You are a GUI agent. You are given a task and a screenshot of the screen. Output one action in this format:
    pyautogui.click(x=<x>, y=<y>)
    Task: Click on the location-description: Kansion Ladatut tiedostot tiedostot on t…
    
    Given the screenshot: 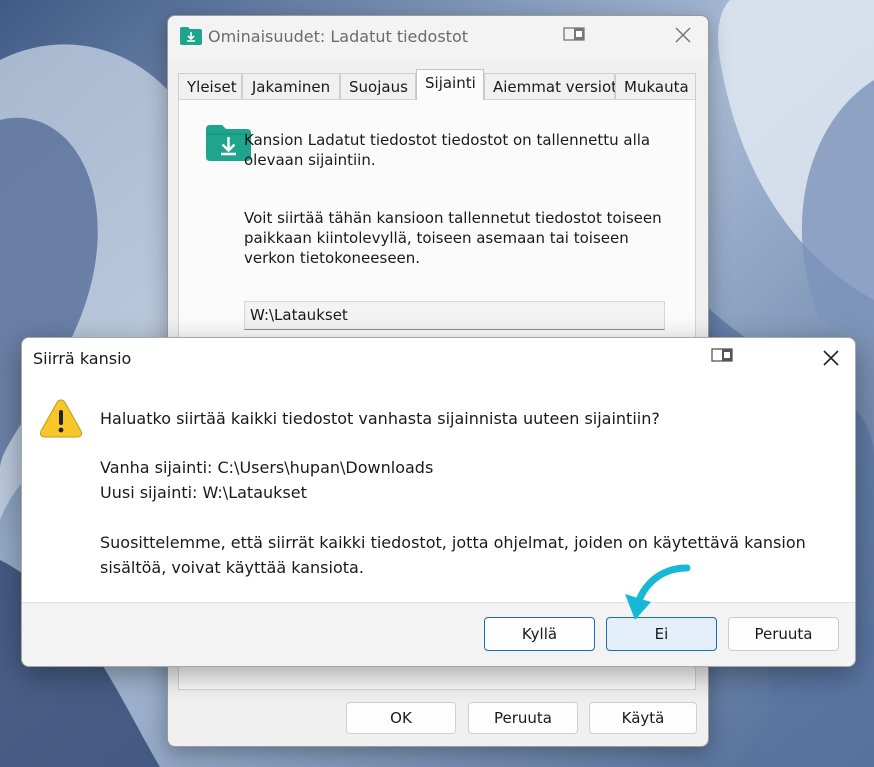 What is the action you would take?
    pyautogui.click(x=447, y=150)
    